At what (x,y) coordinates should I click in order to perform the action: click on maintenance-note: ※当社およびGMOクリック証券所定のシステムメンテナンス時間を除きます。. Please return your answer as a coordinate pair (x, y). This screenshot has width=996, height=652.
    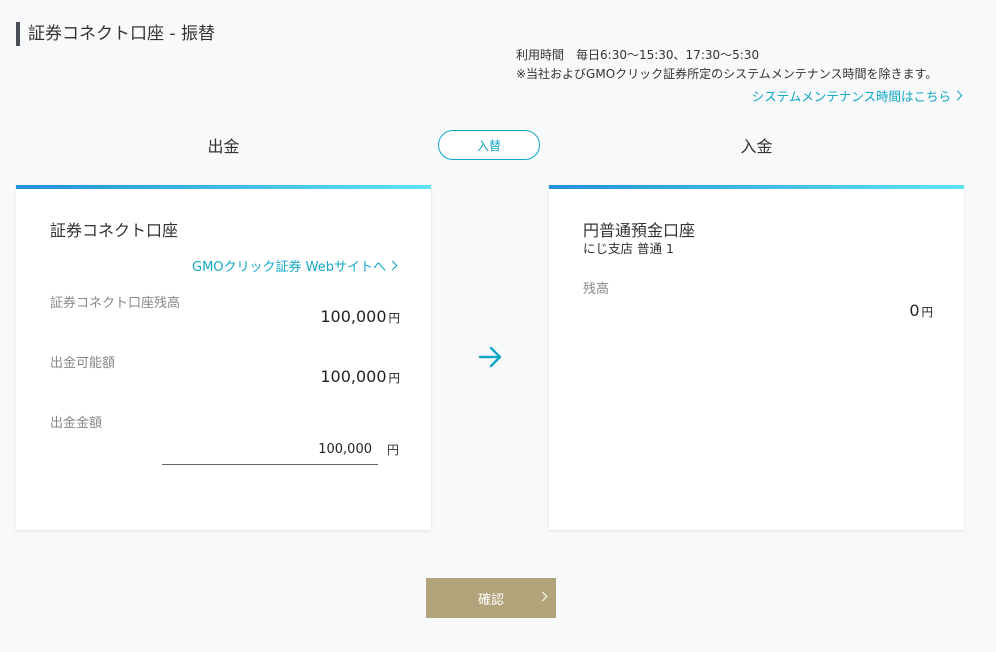
    Looking at the image, I should click on (727, 74).